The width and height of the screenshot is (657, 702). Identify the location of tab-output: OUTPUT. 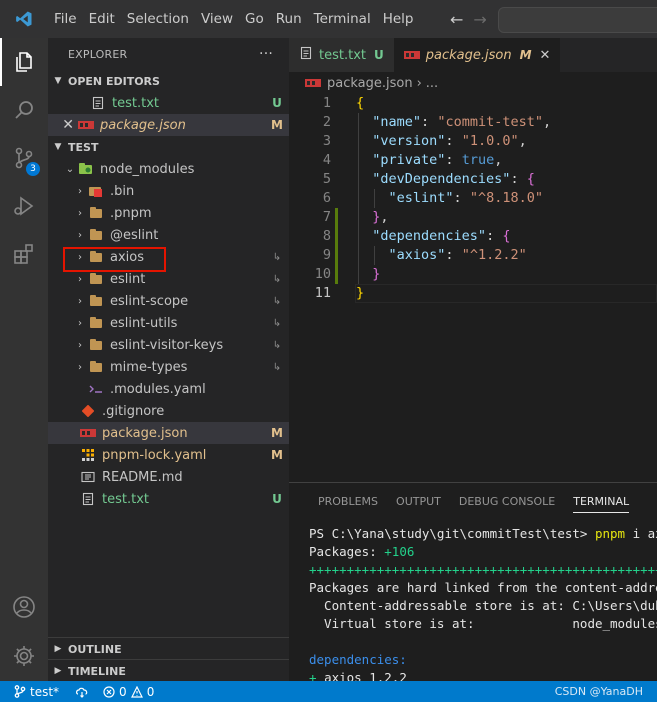
(418, 502).